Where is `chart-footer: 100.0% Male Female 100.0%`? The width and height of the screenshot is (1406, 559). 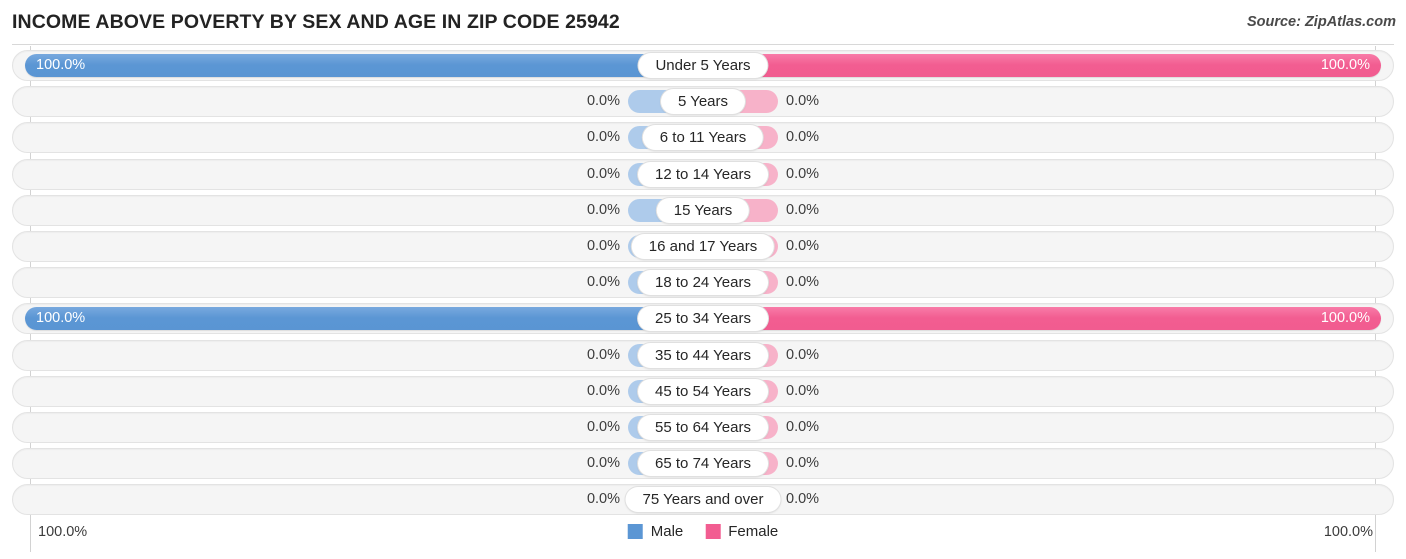
chart-footer: 100.0% Male Female 100.0% is located at coordinates (703, 539).